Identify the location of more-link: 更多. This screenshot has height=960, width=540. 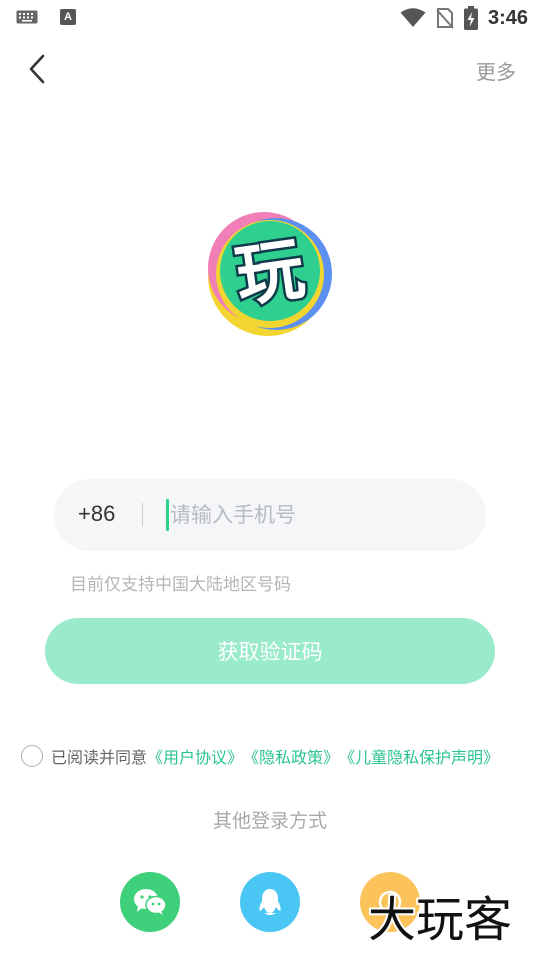
(496, 70).